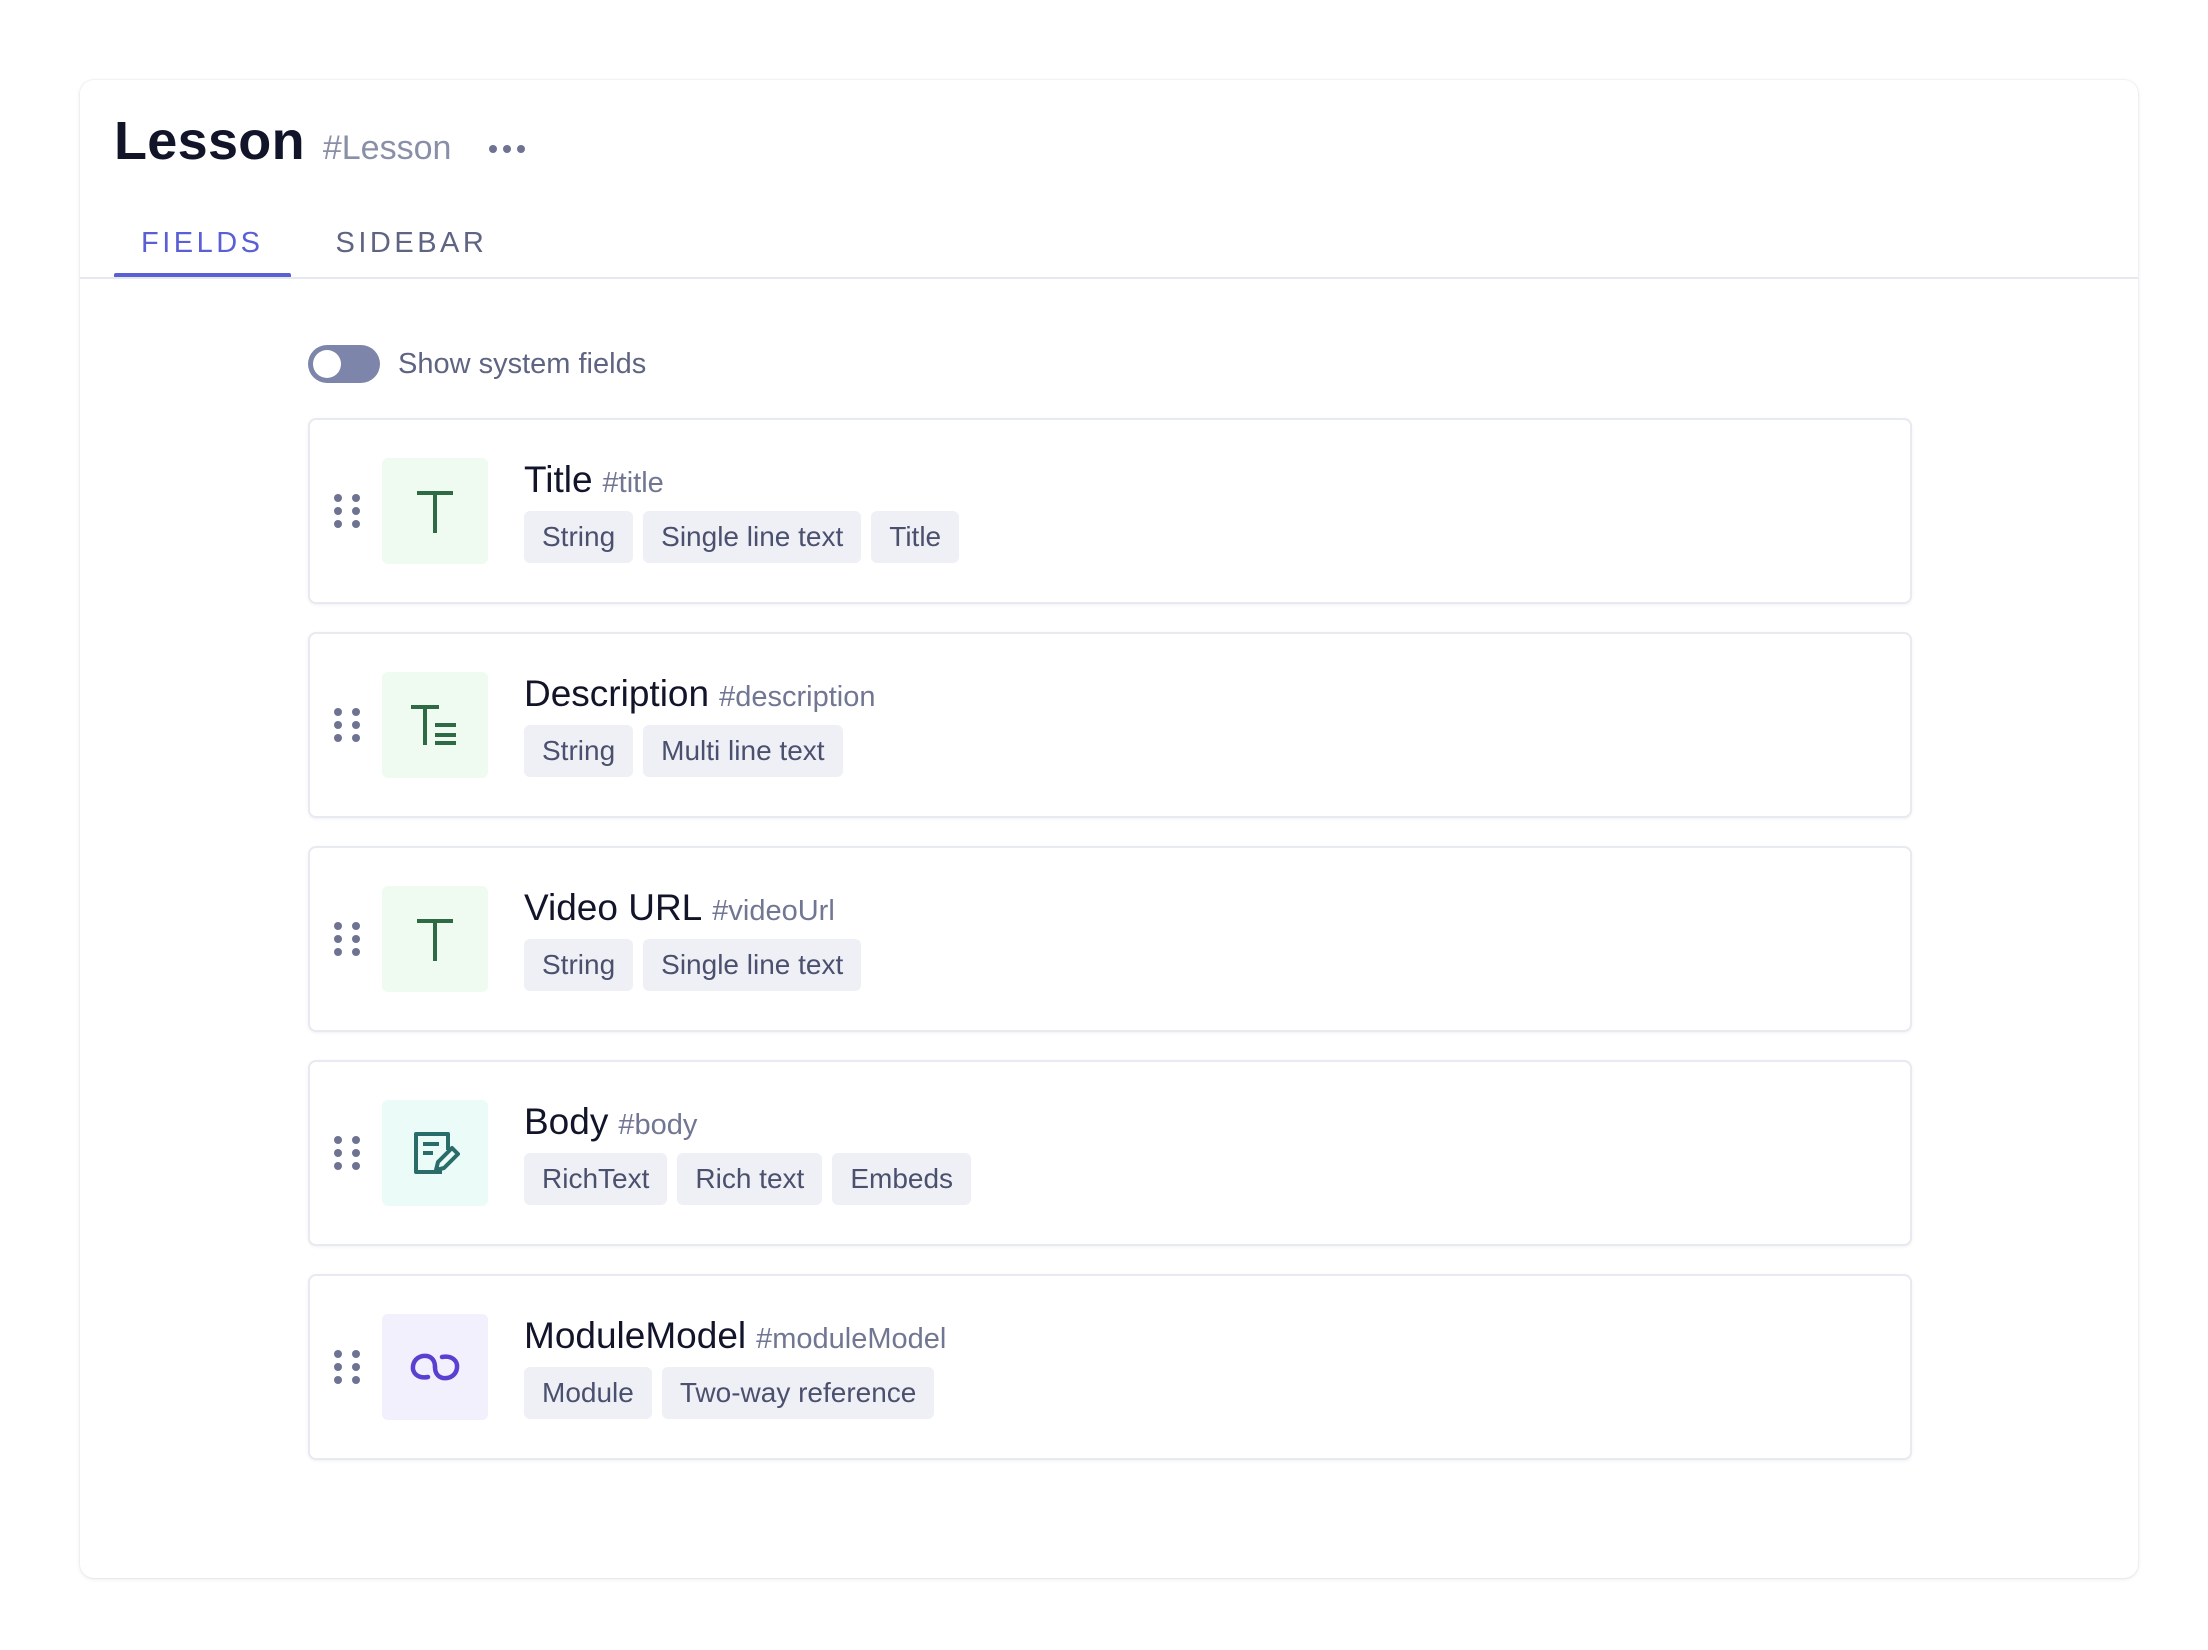 The image size is (2208, 1650). Describe the element at coordinates (209, 141) in the screenshot. I see `model-title: Lesson` at that location.